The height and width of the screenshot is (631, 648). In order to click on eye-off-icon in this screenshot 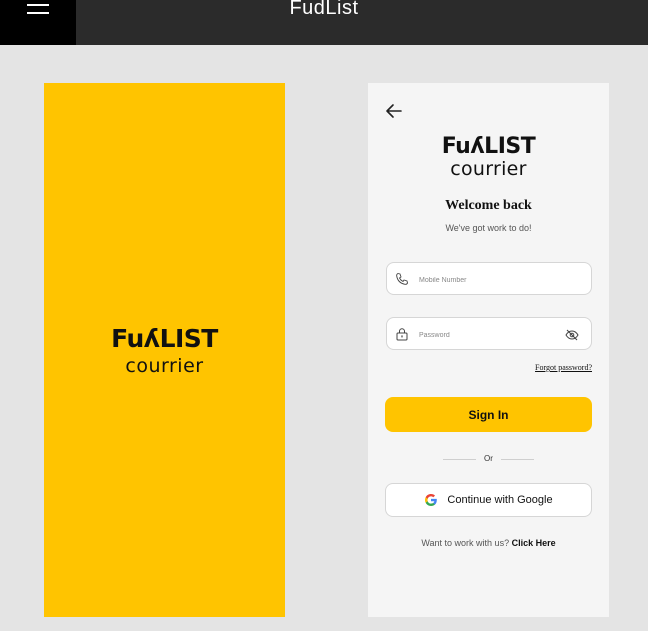, I will do `click(572, 335)`.